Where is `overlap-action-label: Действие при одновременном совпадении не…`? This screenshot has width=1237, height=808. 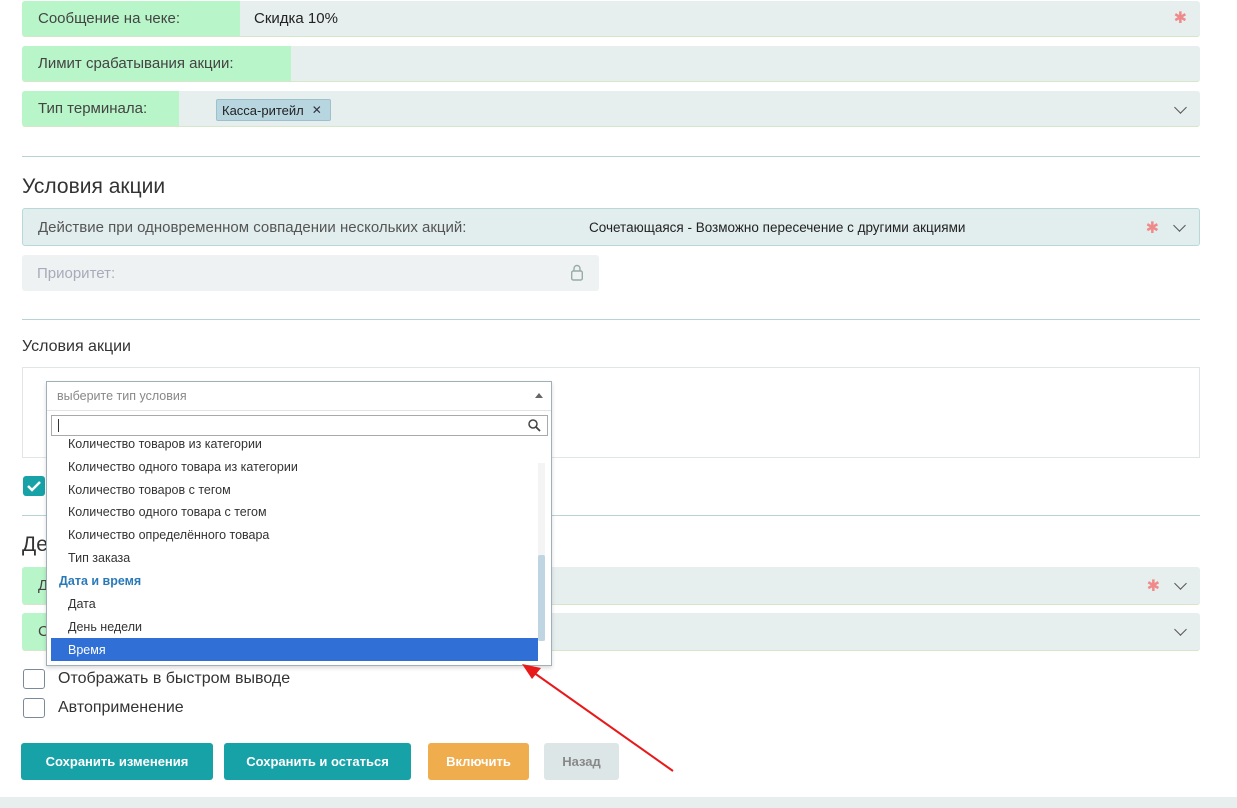 overlap-action-label: Действие при одновременном совпадении не… is located at coordinates (252, 227).